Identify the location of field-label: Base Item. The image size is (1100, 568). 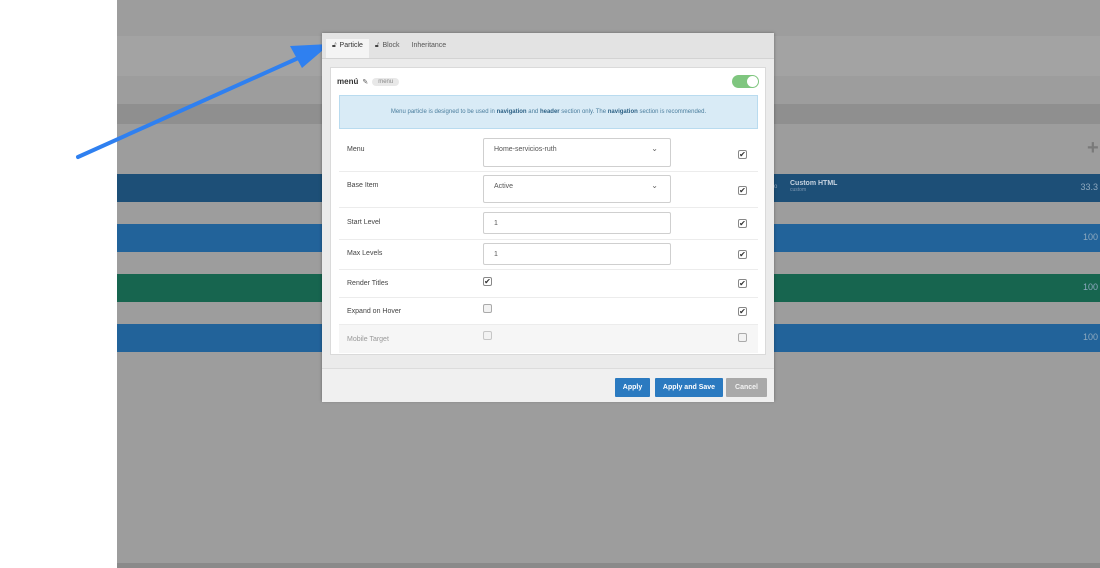
(363, 185).